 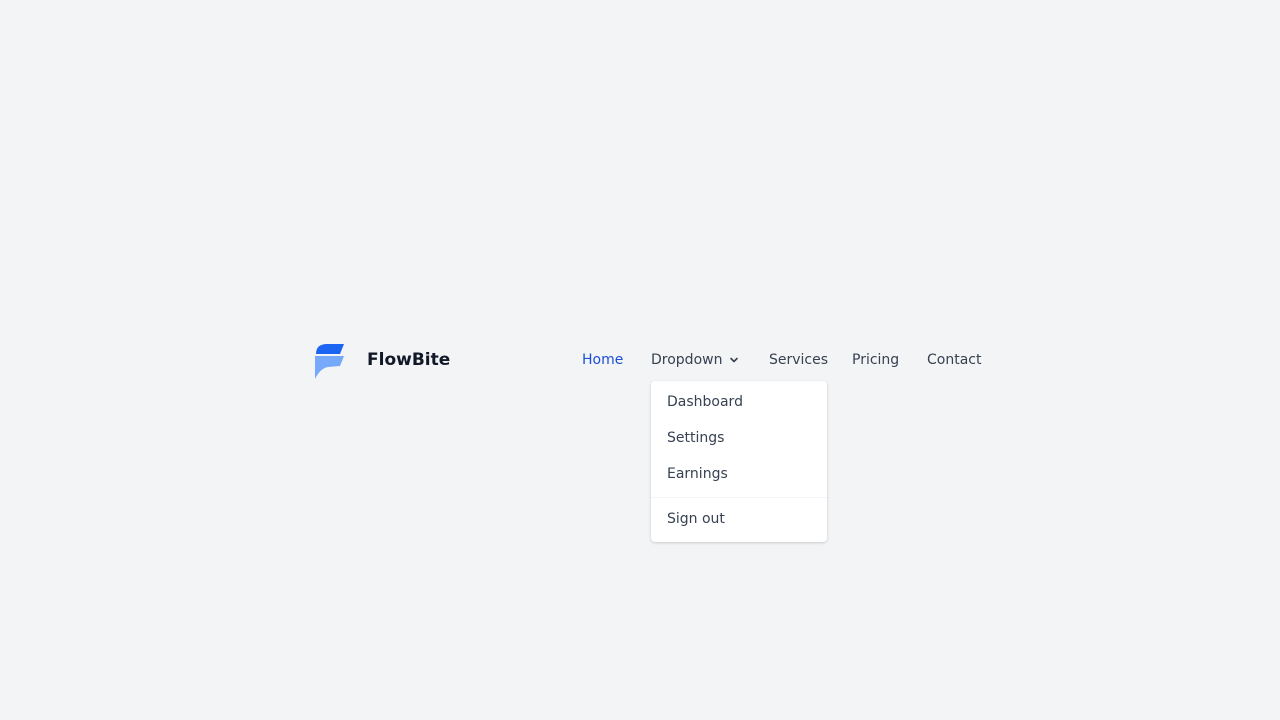 I want to click on dropdown-item-sign-out: Sign out, so click(x=696, y=519).